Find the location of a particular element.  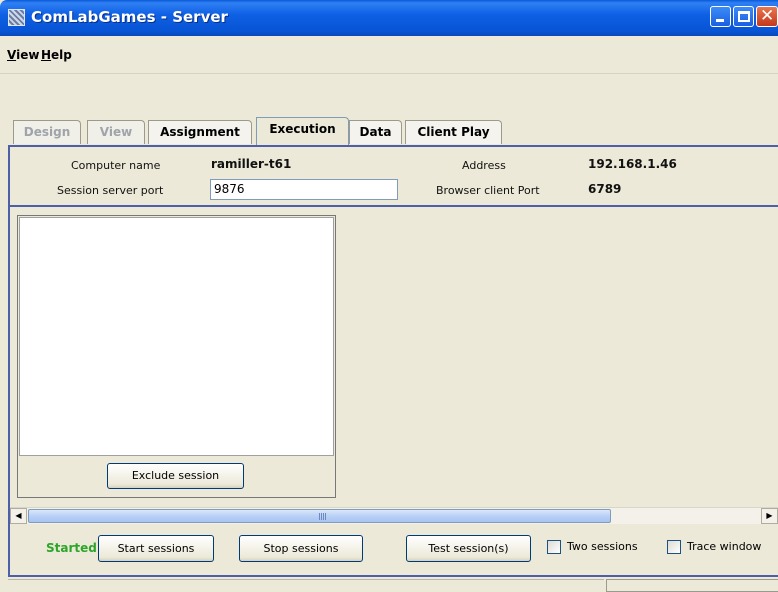

minimize-icon is located at coordinates (720, 20).